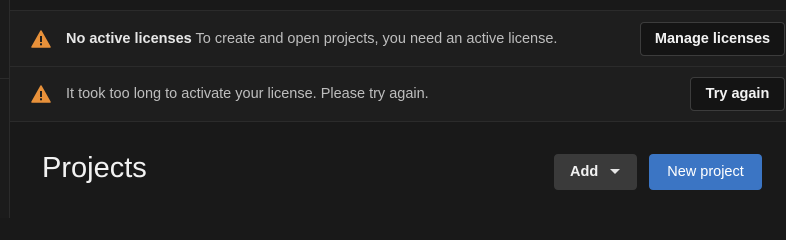  I want to click on rail-divider, so click(5, 78).